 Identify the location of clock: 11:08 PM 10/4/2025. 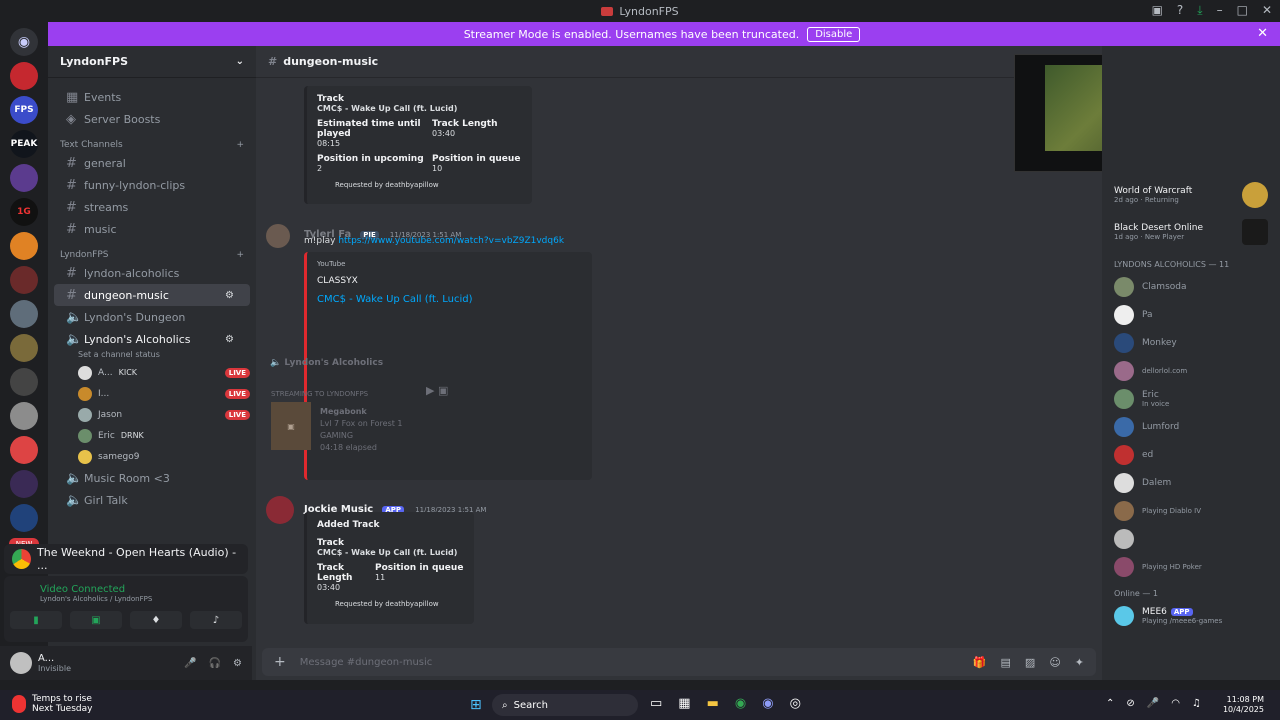
(1243, 705).